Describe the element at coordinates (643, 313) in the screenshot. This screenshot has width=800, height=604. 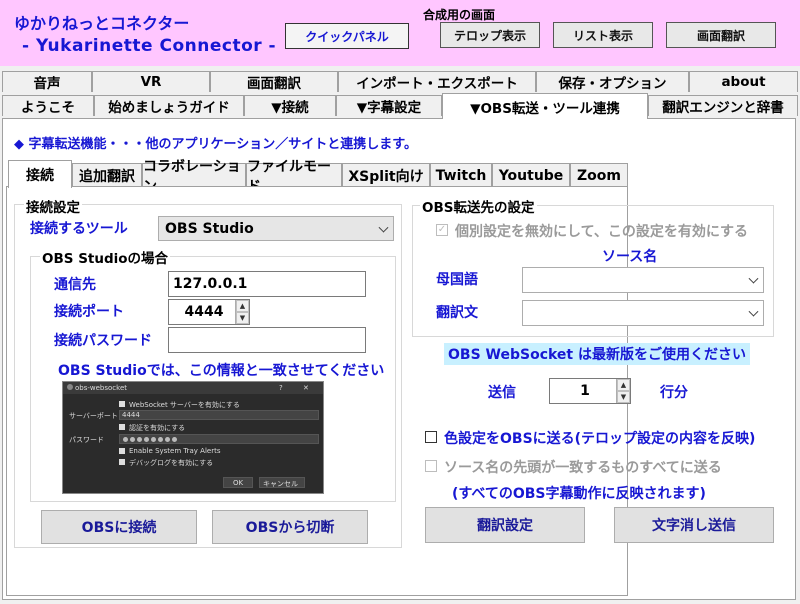
I see `translation-source-select` at that location.